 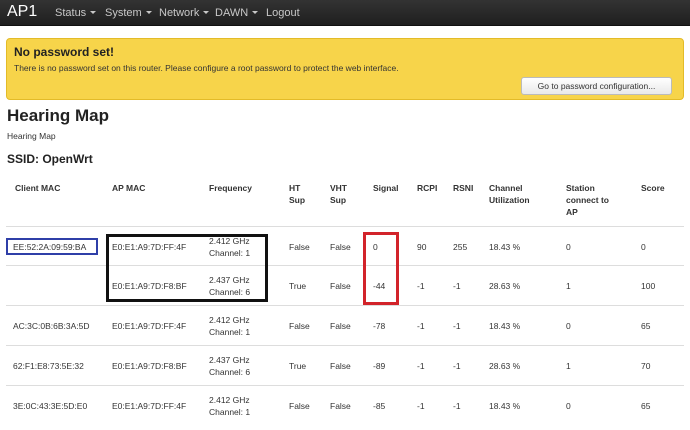 What do you see at coordinates (50, 406) in the screenshot?
I see `cell-client-mac: 3E:0C:43:3E:5D:E0` at bounding box center [50, 406].